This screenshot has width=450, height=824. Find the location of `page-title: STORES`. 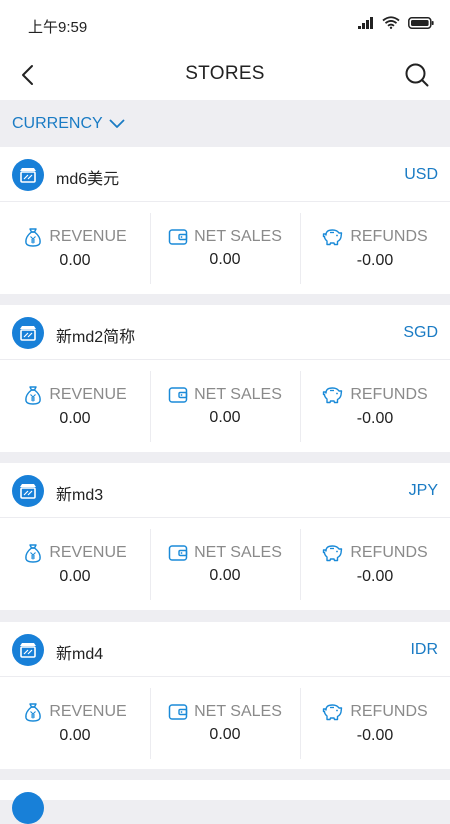

page-title: STORES is located at coordinates (225, 73).